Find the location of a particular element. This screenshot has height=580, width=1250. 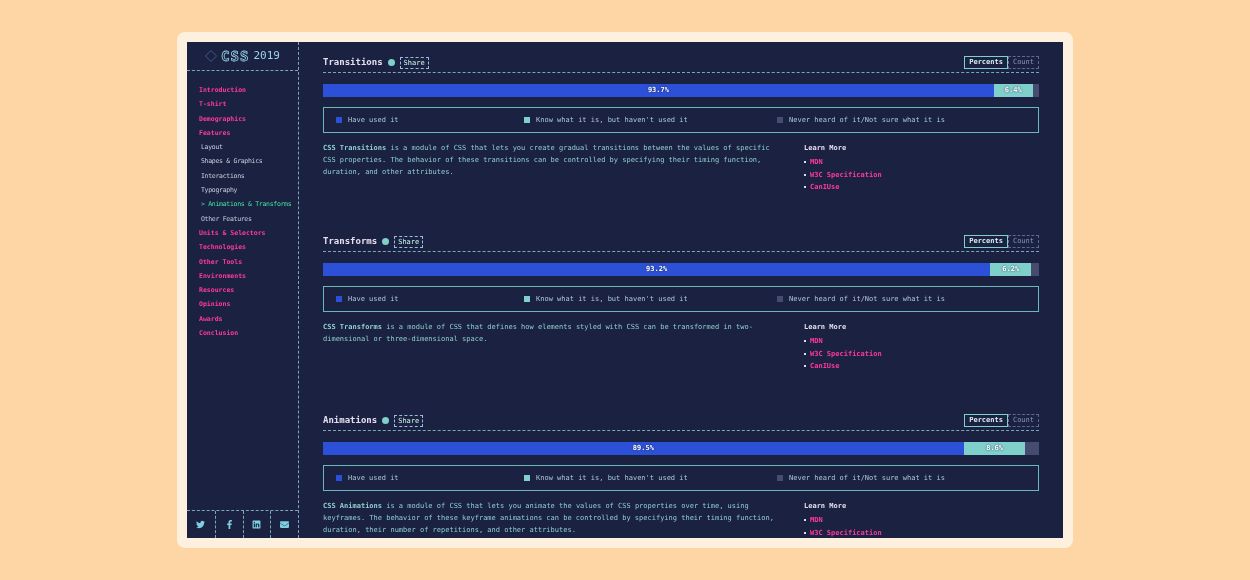

diamond-logo-icon is located at coordinates (211, 56).